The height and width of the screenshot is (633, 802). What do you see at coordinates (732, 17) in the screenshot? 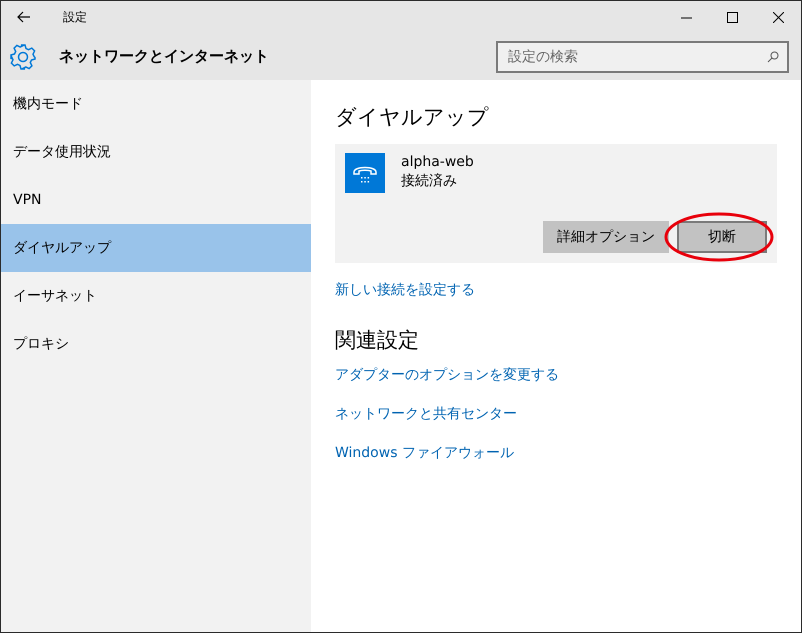
I see `maximize-icon` at bounding box center [732, 17].